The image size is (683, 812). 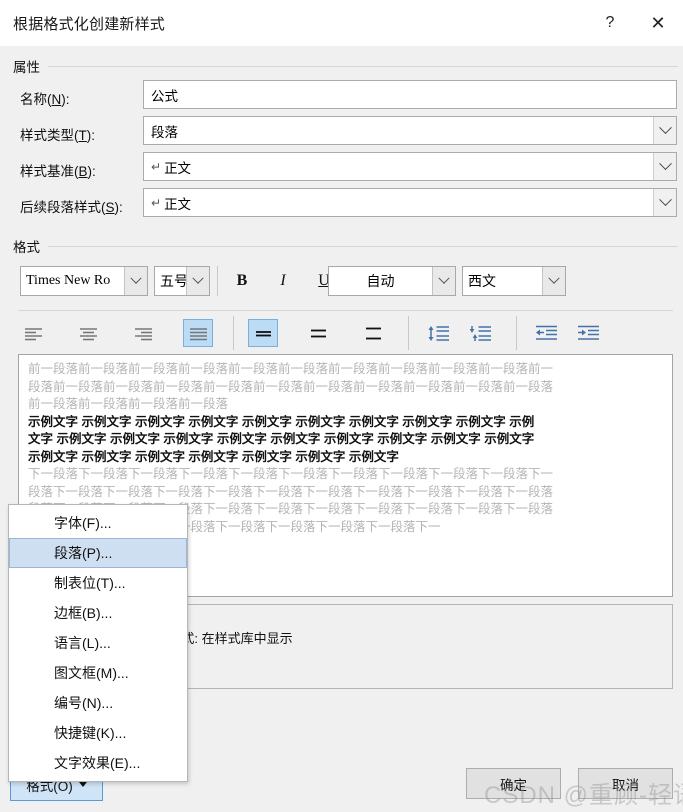 I want to click on properties-group-rule, so click(x=363, y=66).